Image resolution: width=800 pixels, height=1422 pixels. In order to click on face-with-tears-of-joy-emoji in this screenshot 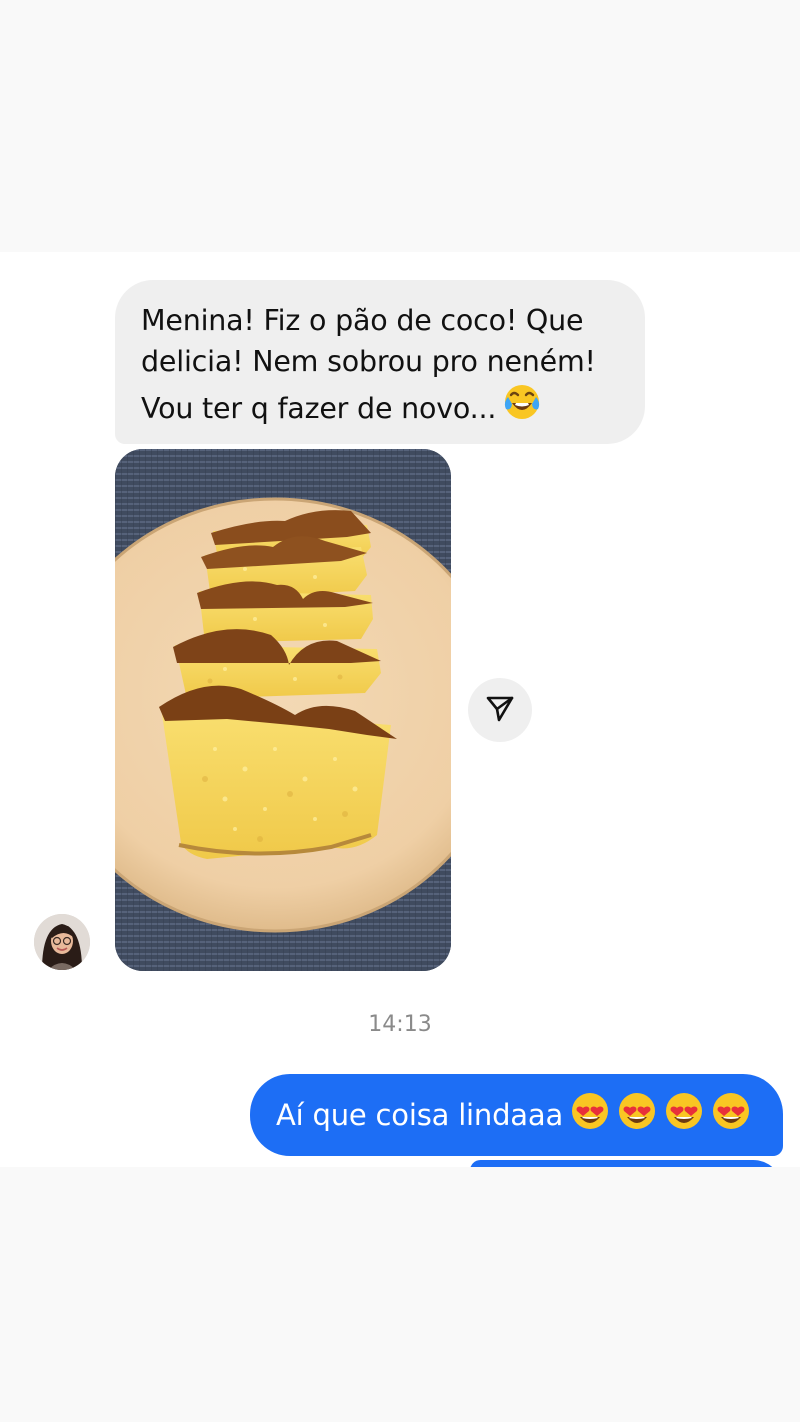, I will do `click(522, 407)`.